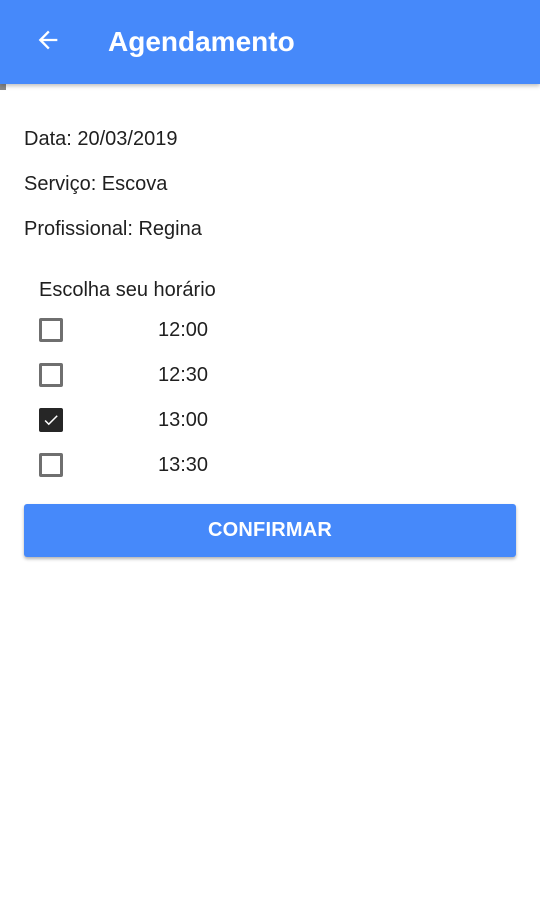  I want to click on time-slot-row: 12:30, so click(160, 375).